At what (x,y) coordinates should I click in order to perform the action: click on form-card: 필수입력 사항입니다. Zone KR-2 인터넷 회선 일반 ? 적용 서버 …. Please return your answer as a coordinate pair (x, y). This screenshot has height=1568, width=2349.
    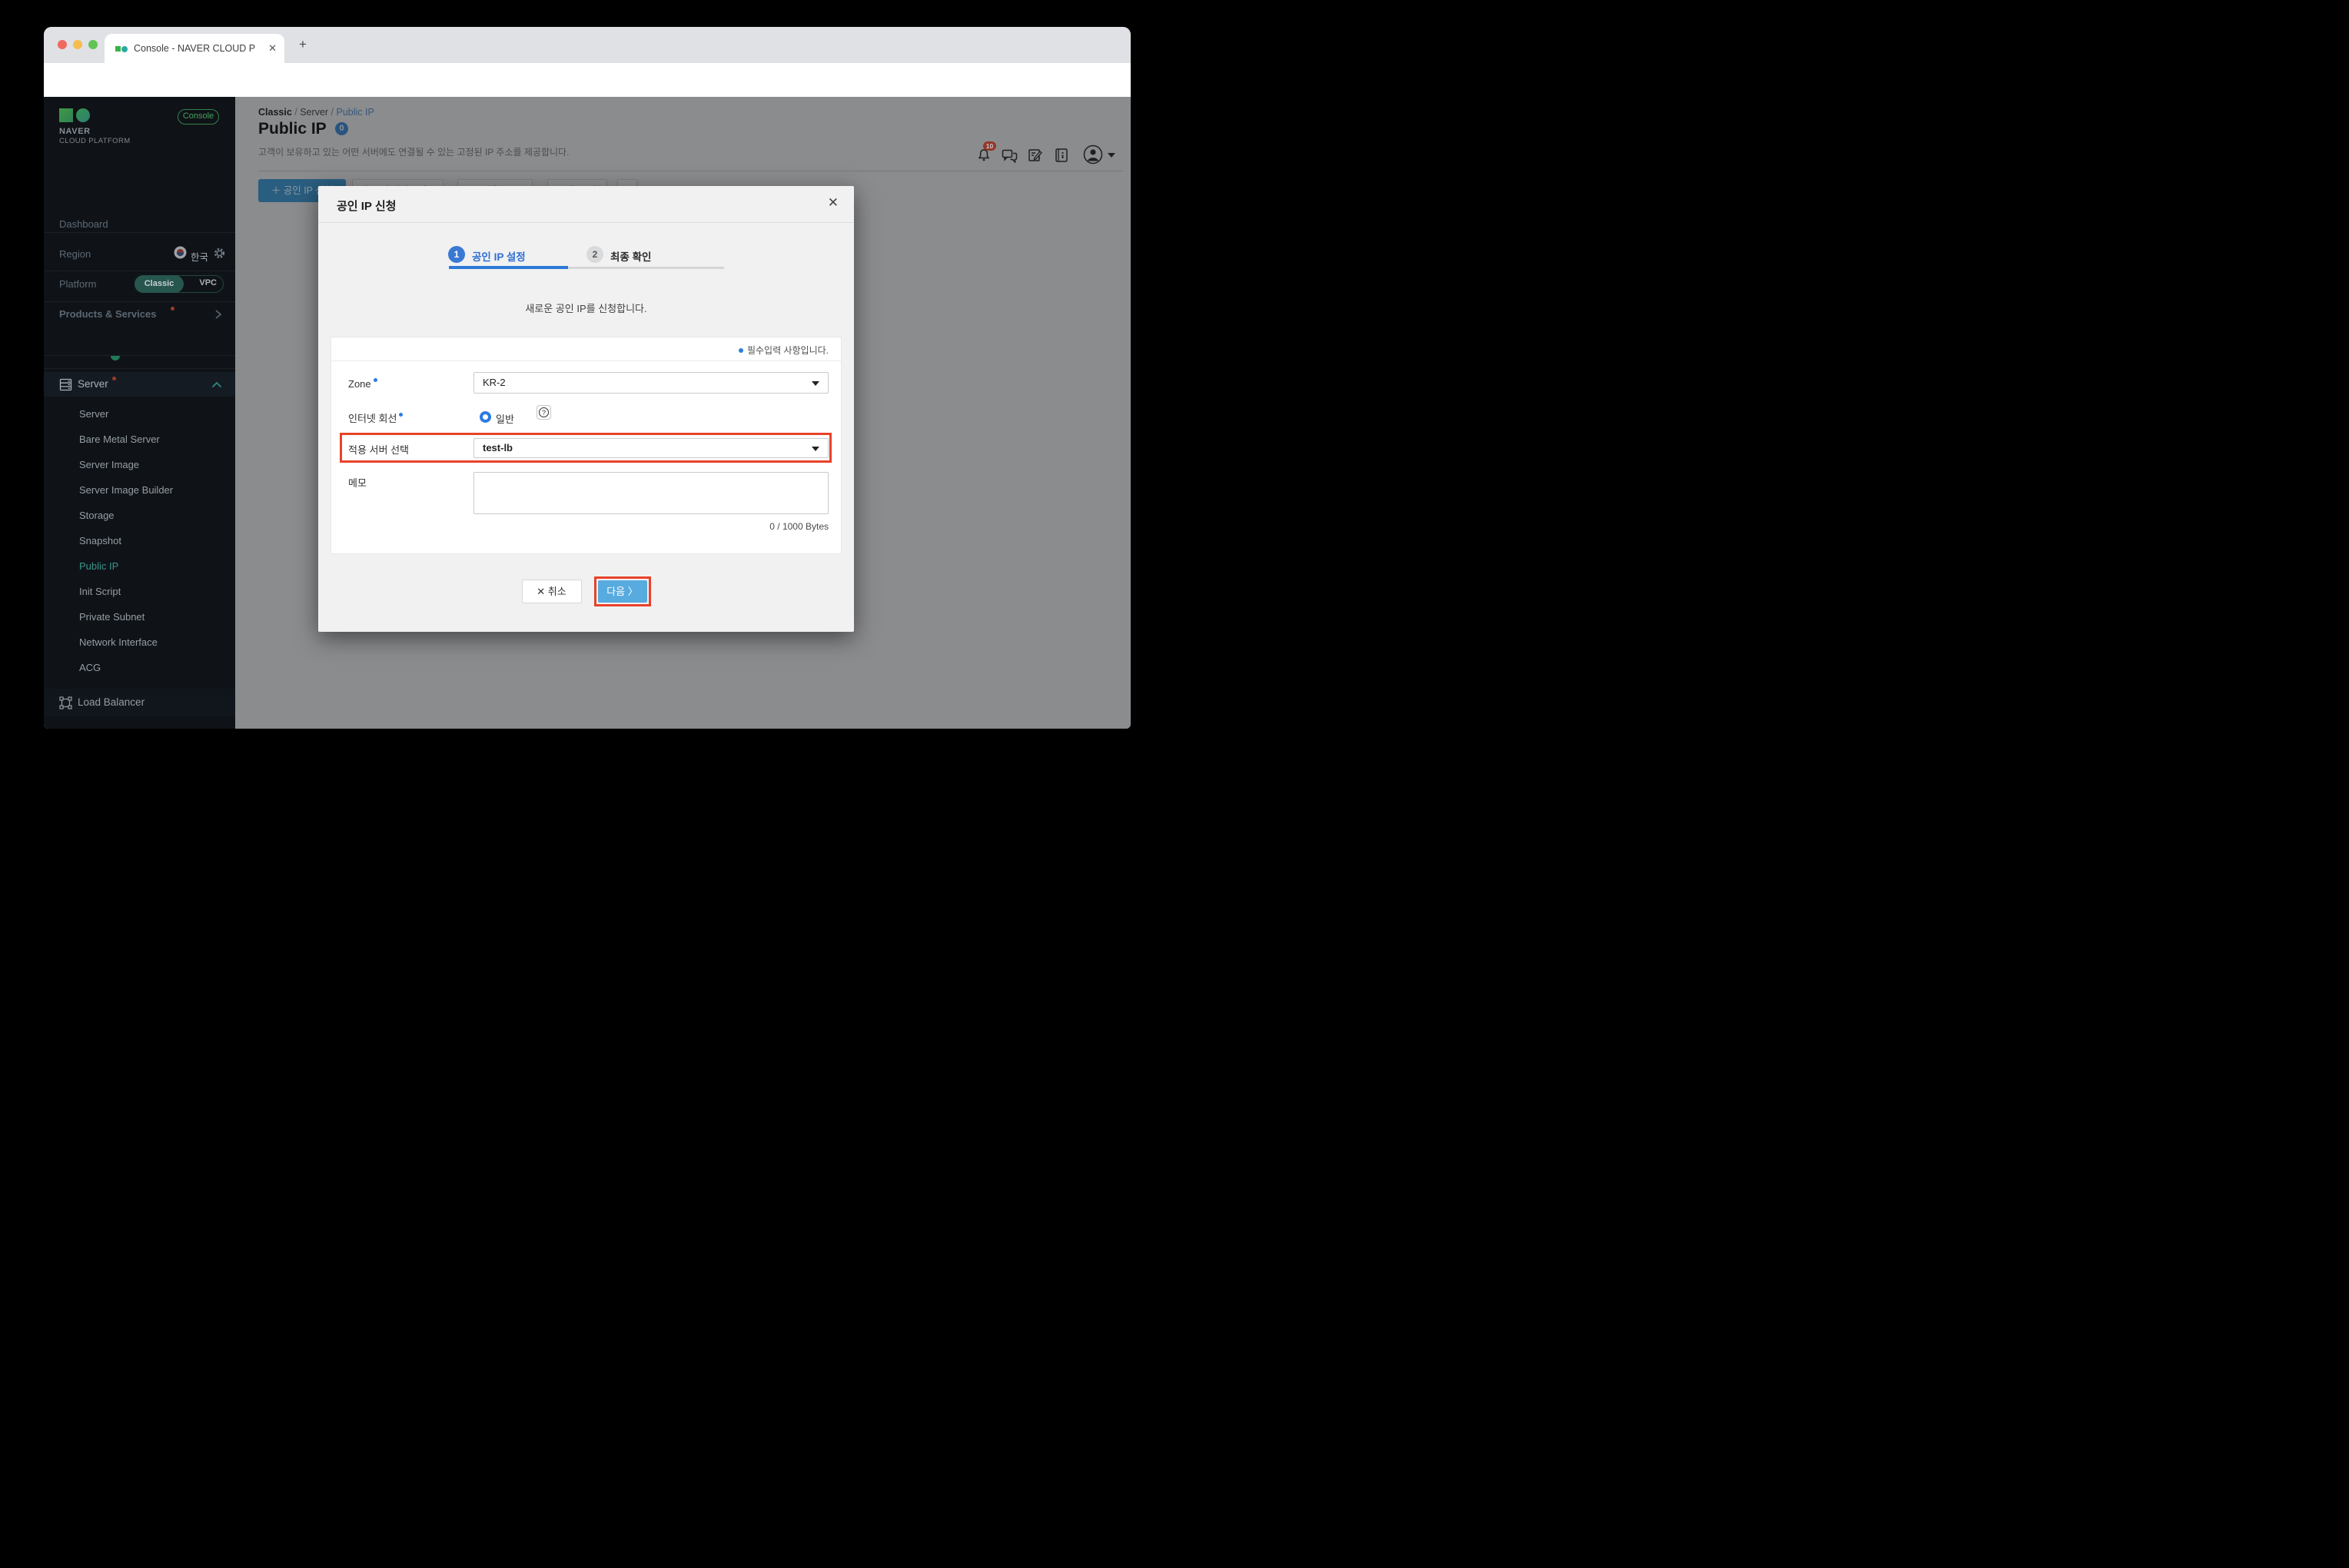
    Looking at the image, I should click on (586, 446).